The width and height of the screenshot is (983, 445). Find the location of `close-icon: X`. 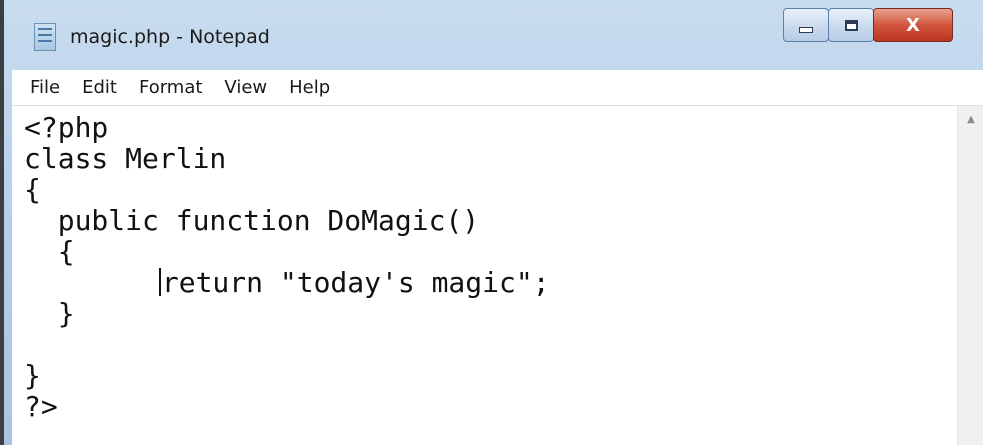

close-icon: X is located at coordinates (913, 25).